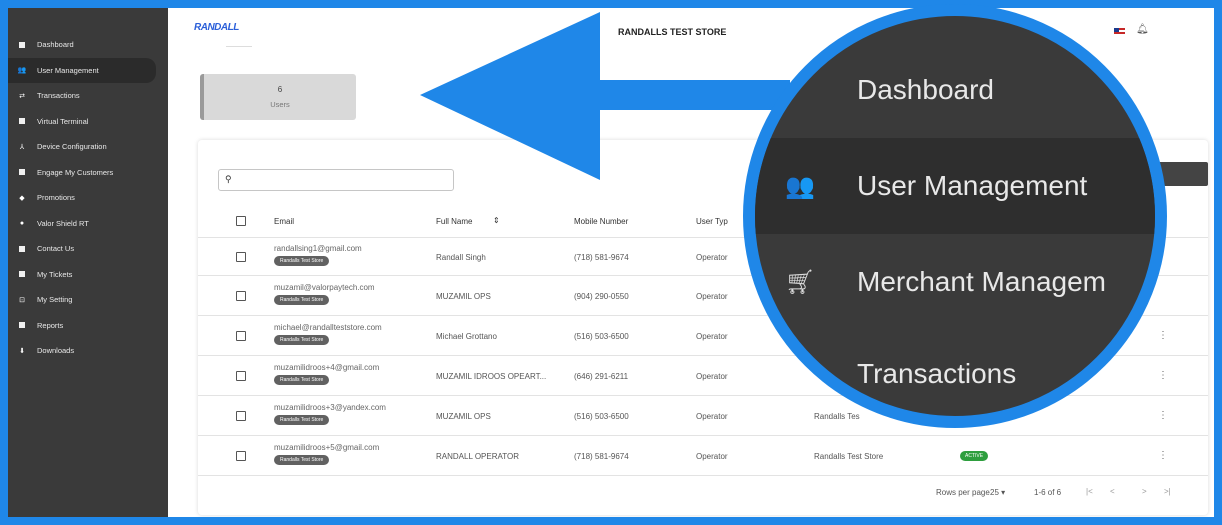 The height and width of the screenshot is (525, 1222). What do you see at coordinates (22, 121) in the screenshot?
I see `terminal-icon` at bounding box center [22, 121].